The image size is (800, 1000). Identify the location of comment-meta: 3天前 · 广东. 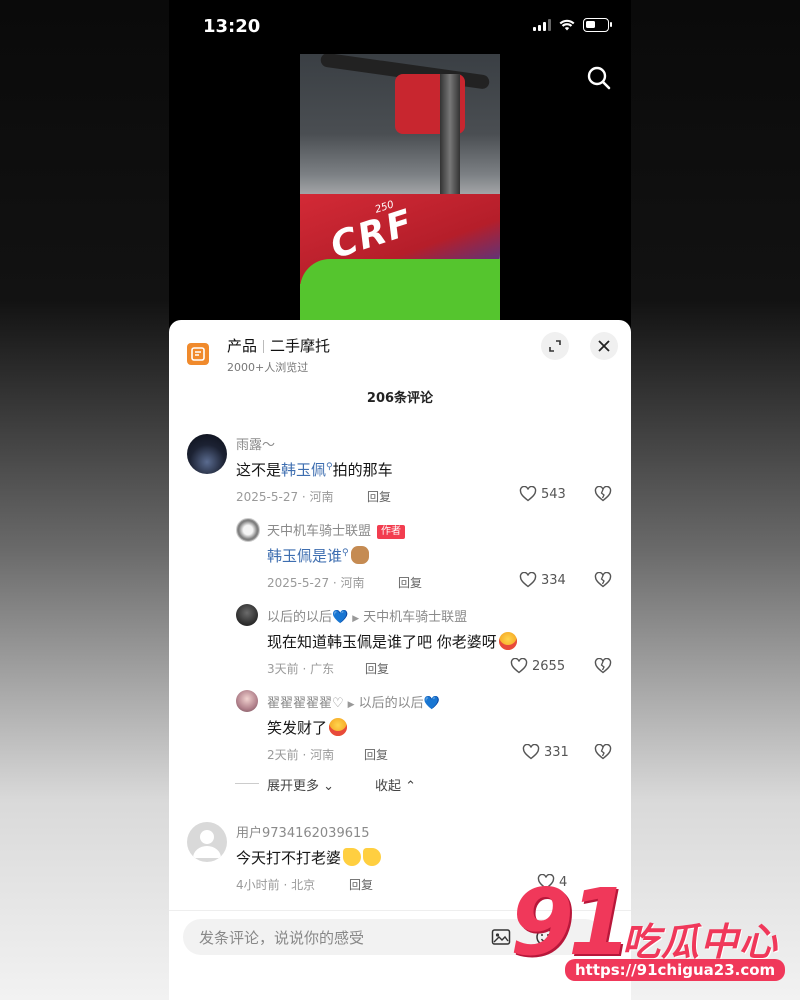
(301, 669).